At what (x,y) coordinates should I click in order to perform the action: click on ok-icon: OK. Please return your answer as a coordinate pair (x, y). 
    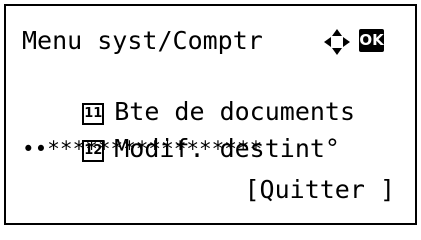
    Looking at the image, I should click on (371, 40).